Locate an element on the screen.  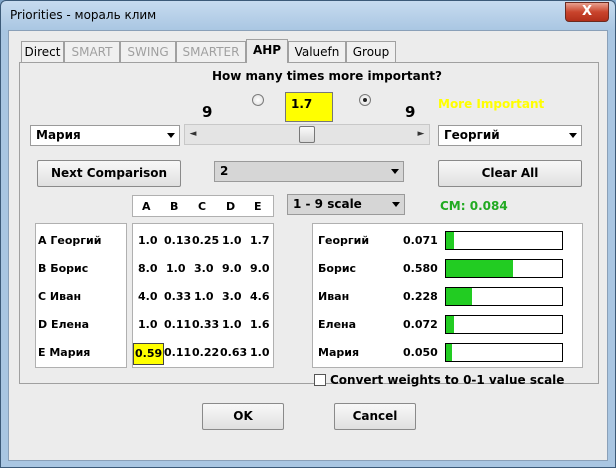
tab-swing: SWING is located at coordinates (148, 51).